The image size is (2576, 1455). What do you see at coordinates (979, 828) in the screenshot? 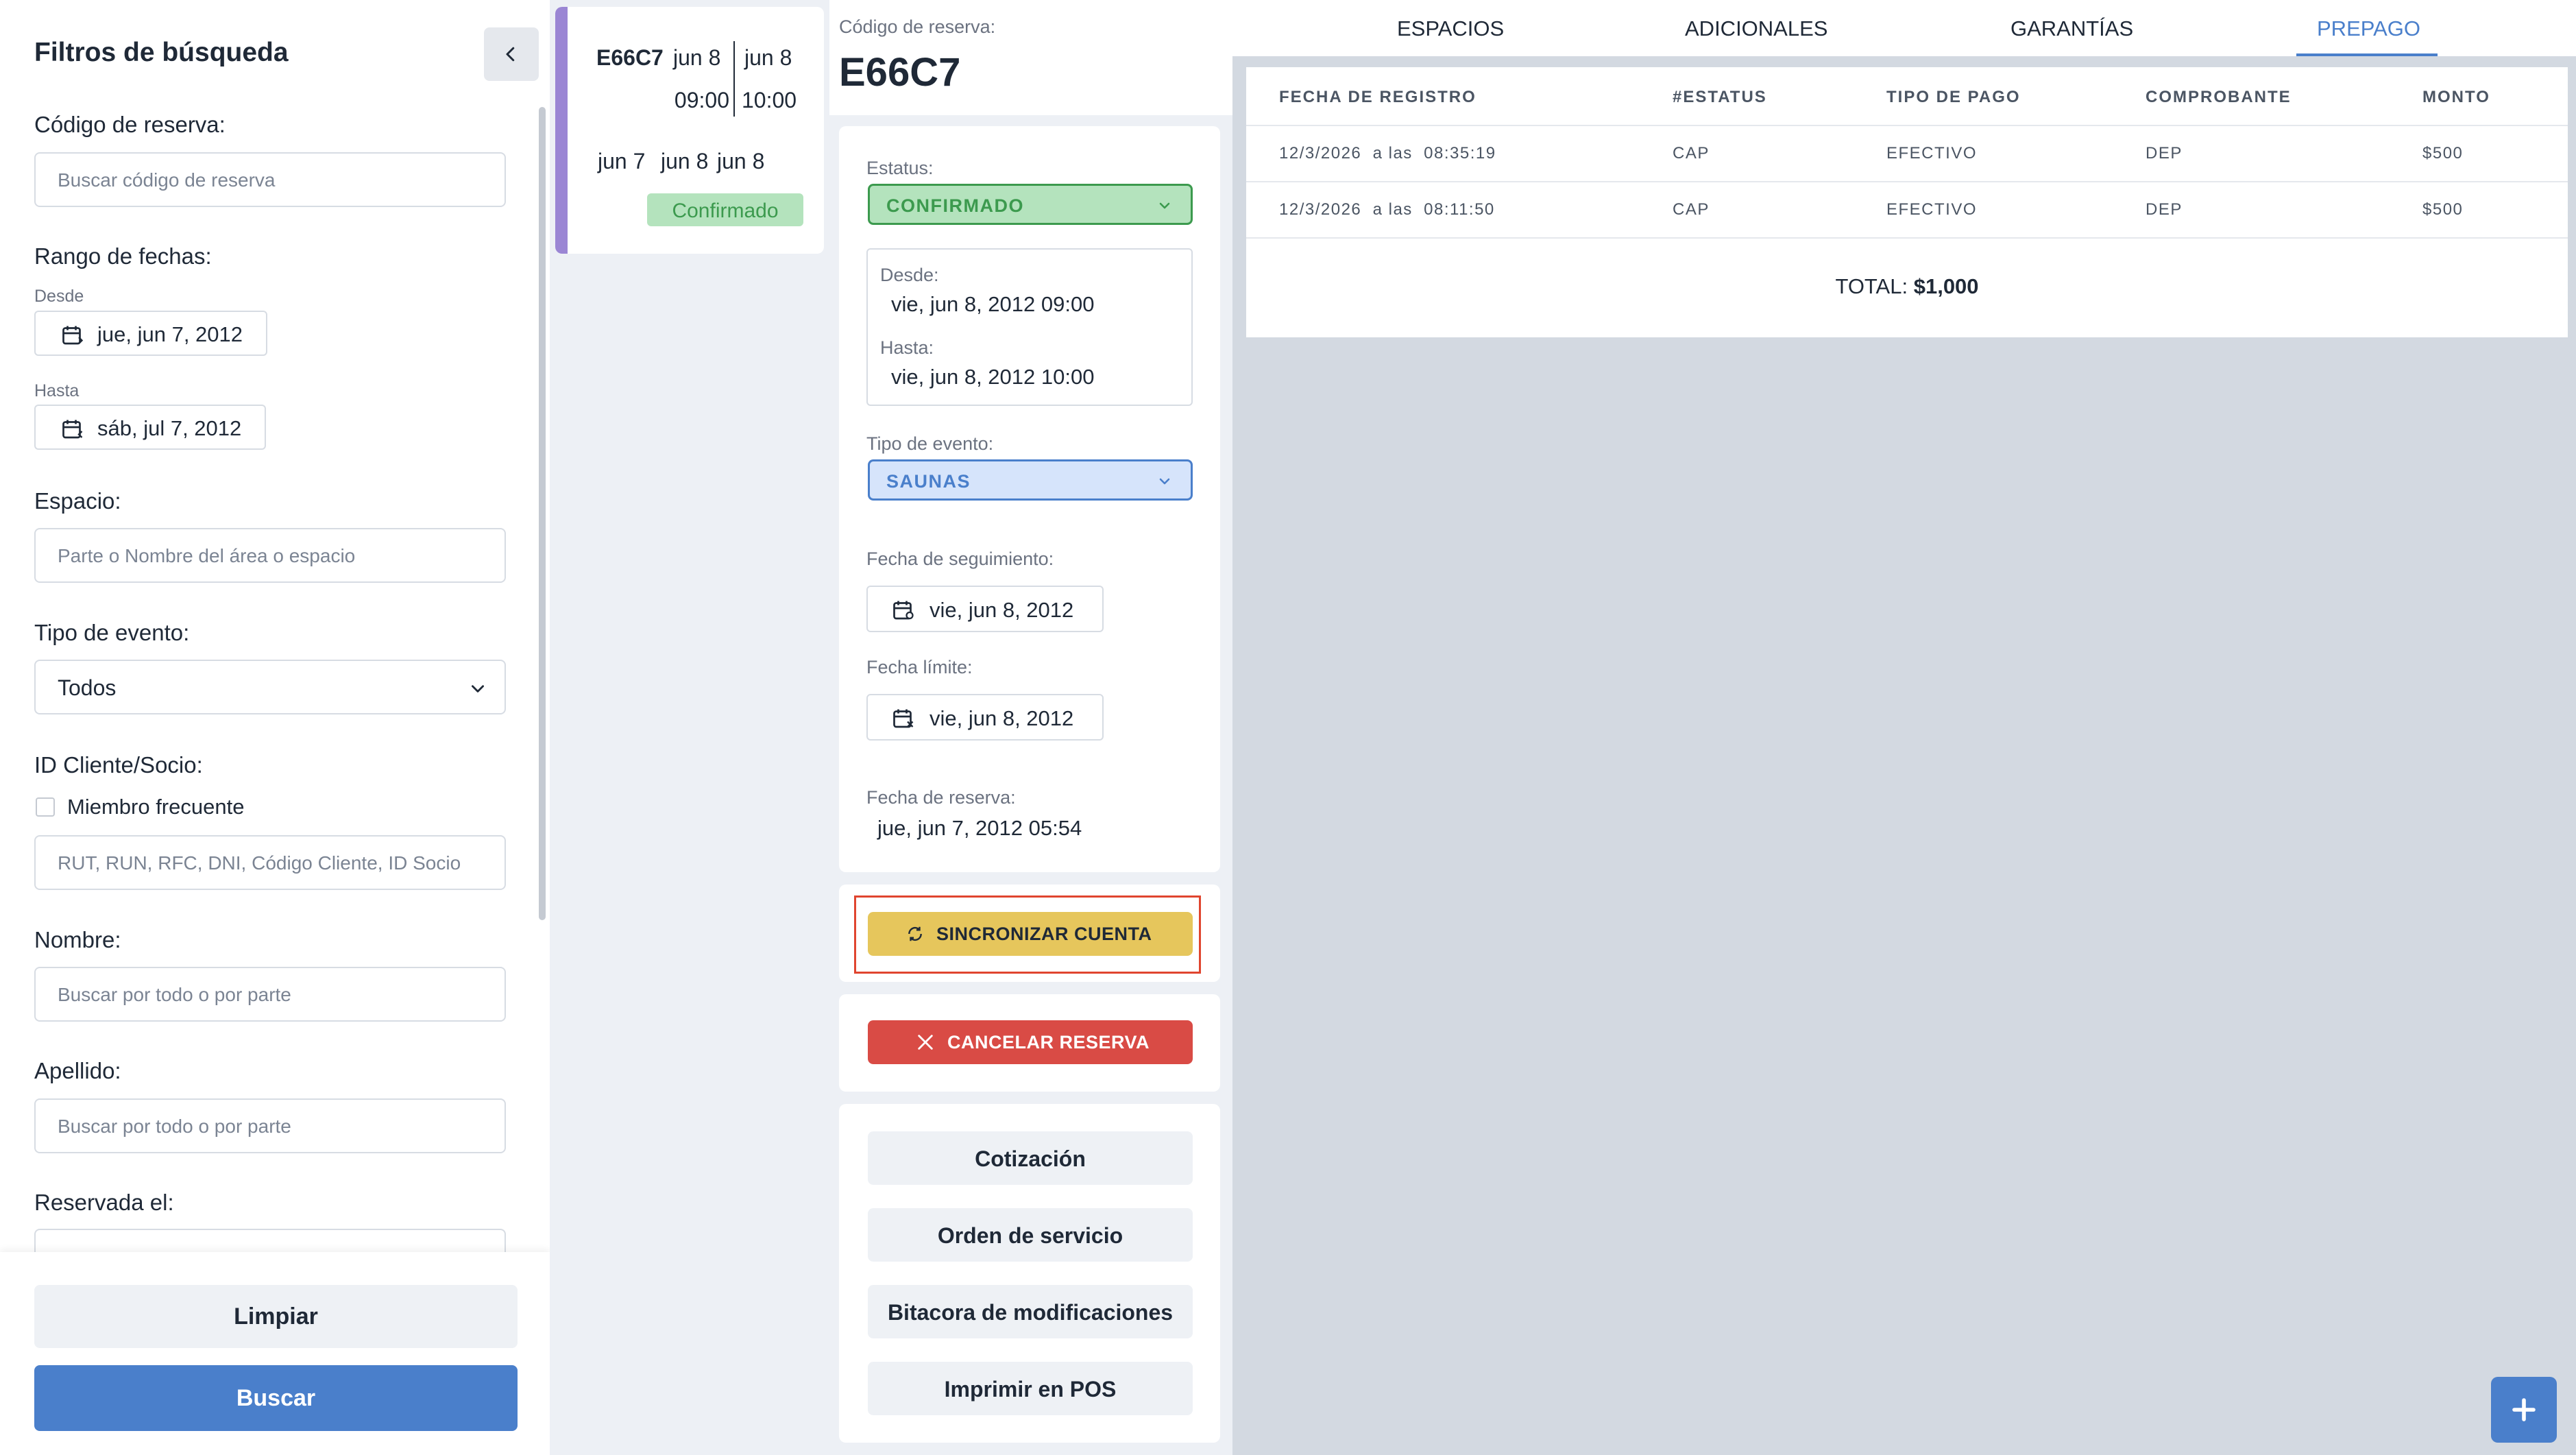
I see `reserve-date-value: jue, jun 7, 2012 05:54` at bounding box center [979, 828].